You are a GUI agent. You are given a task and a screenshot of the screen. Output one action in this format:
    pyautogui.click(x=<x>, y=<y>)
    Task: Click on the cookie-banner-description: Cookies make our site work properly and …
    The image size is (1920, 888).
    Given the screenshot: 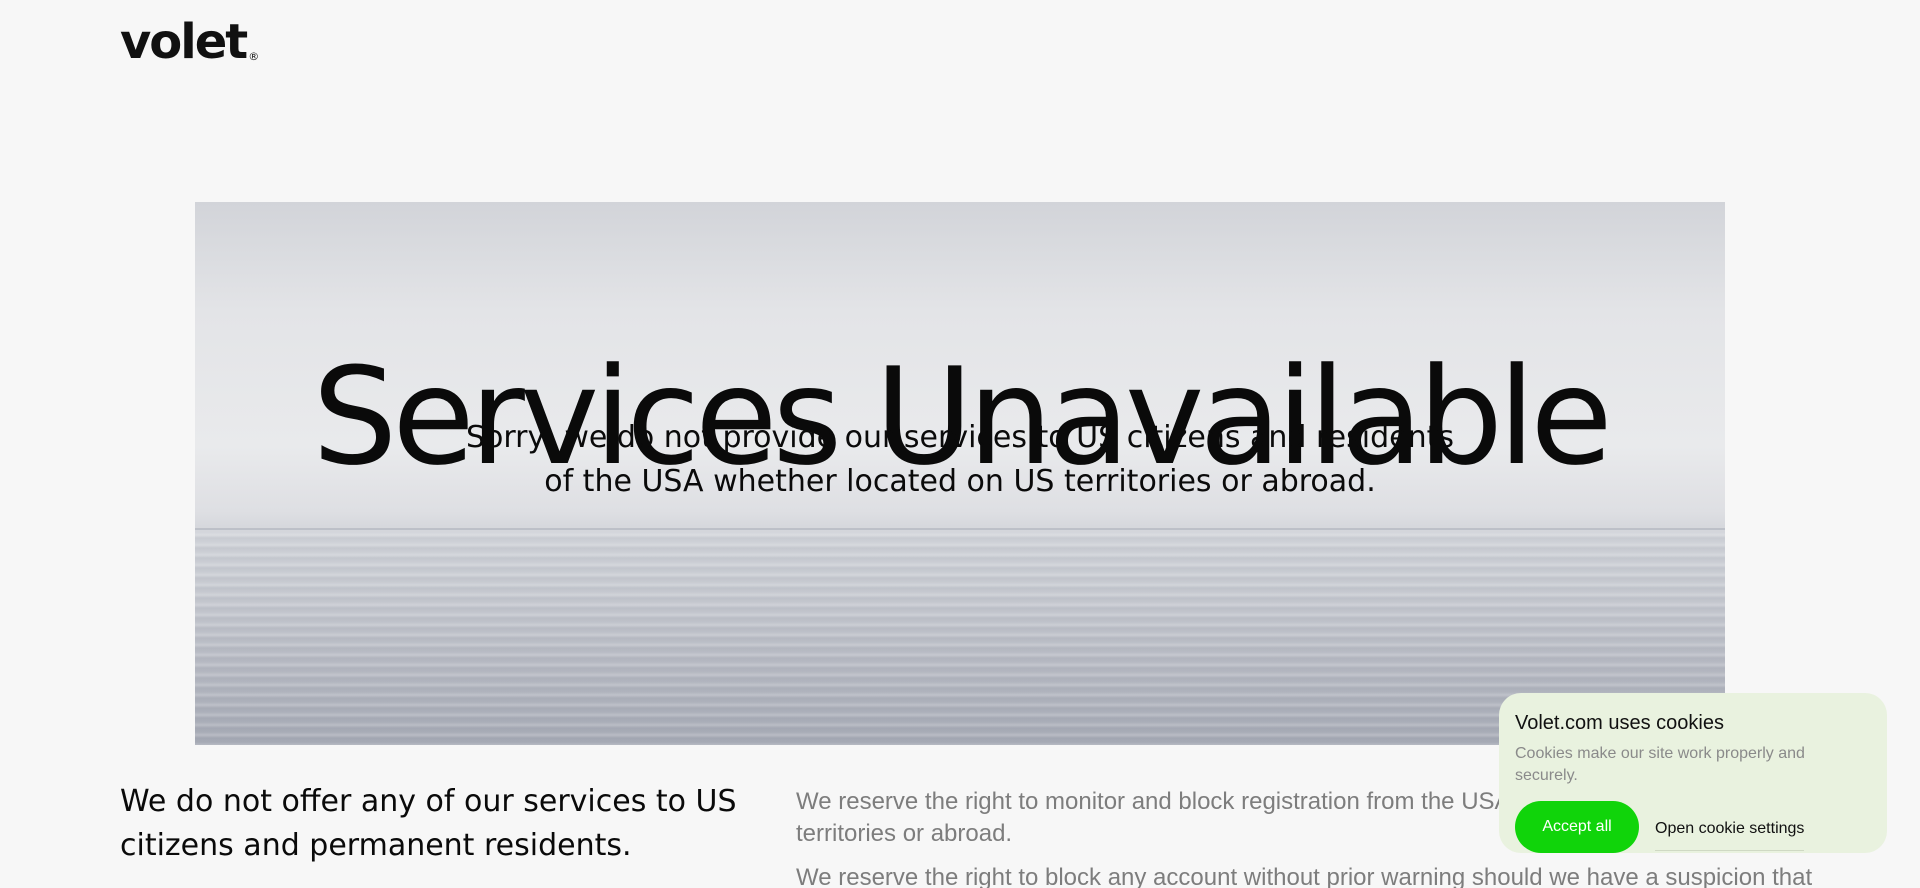 What is the action you would take?
    pyautogui.click(x=1660, y=764)
    